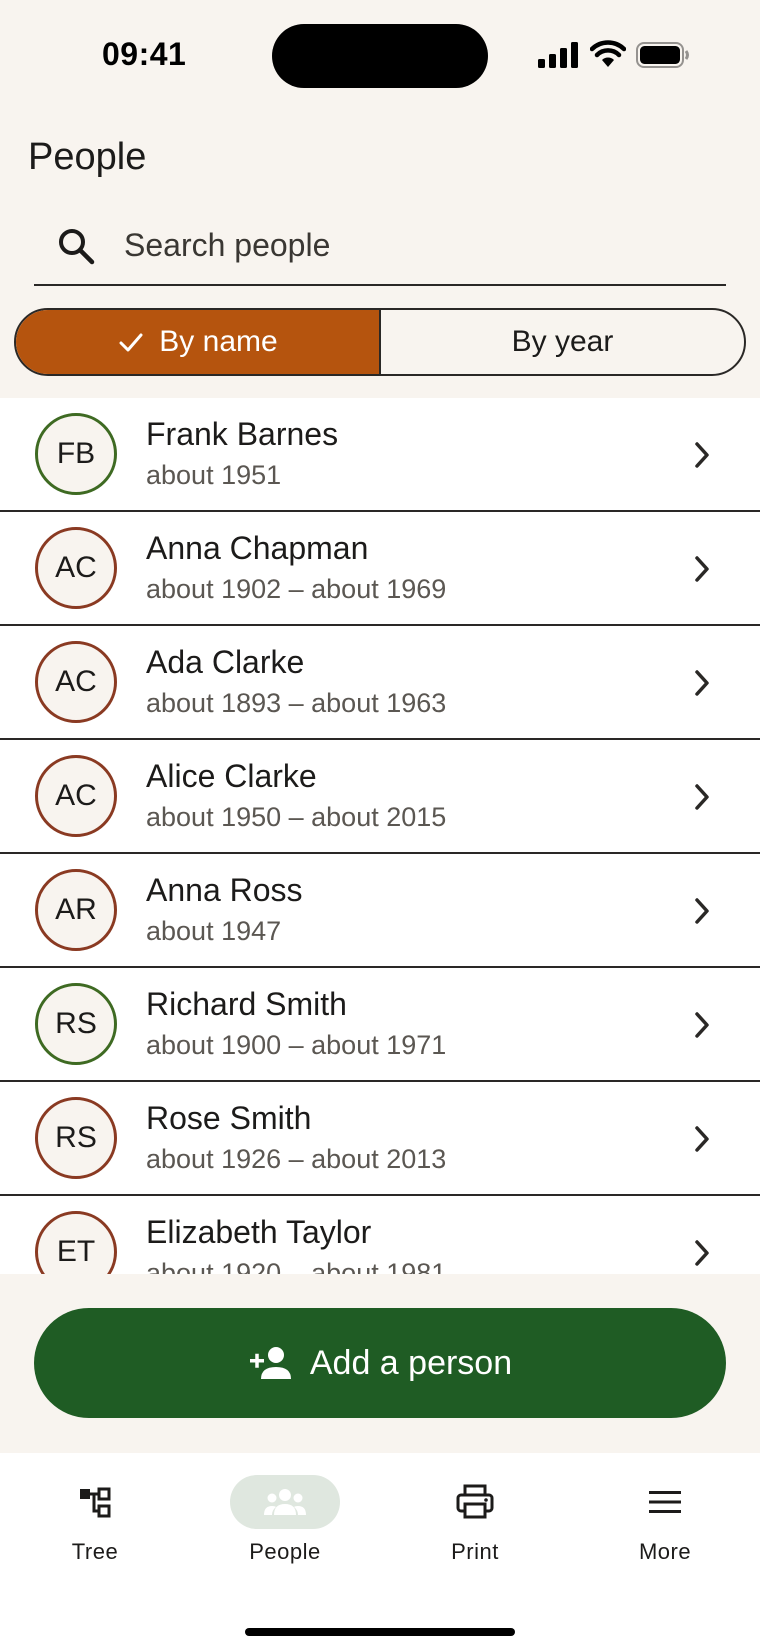 The width and height of the screenshot is (760, 1651). Describe the element at coordinates (380, 911) in the screenshot. I see `person-row: AR Anna Ross about 1947` at that location.